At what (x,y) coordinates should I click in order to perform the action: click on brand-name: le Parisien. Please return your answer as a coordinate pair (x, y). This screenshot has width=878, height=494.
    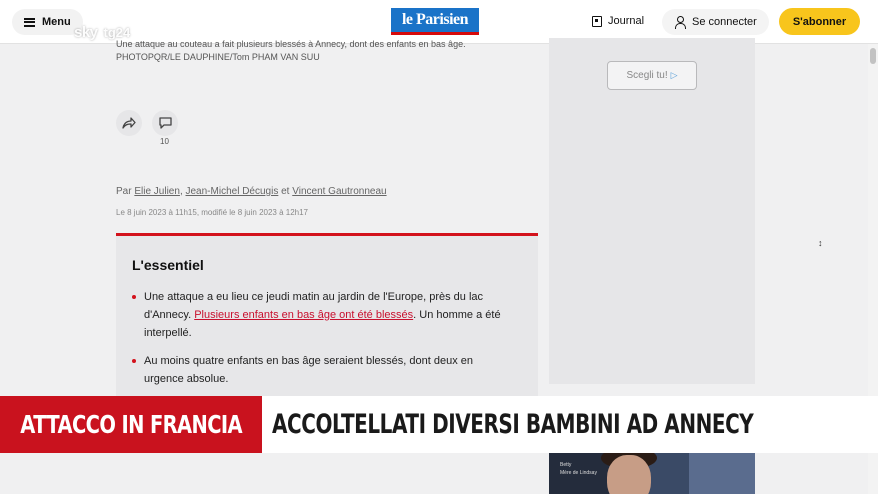
    Looking at the image, I should click on (435, 19).